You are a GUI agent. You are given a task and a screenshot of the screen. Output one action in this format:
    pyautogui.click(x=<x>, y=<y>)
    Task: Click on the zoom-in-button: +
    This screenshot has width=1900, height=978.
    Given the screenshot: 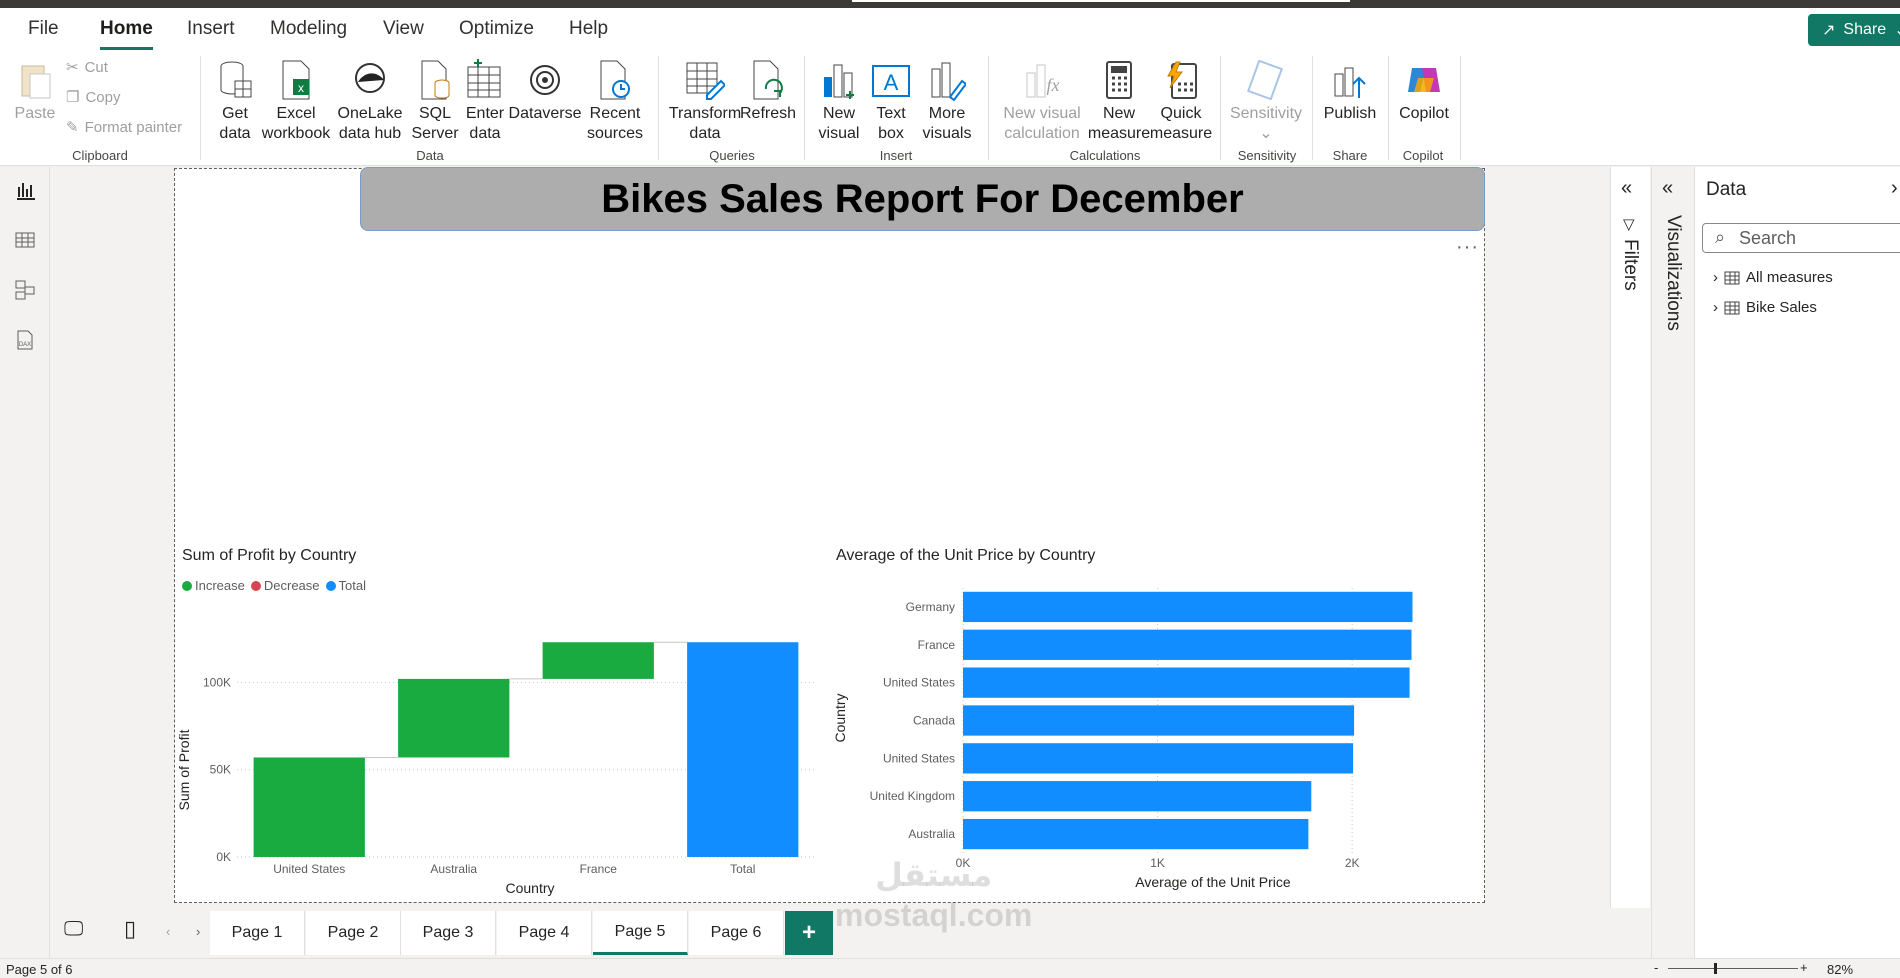 What is the action you would take?
    pyautogui.click(x=1804, y=967)
    